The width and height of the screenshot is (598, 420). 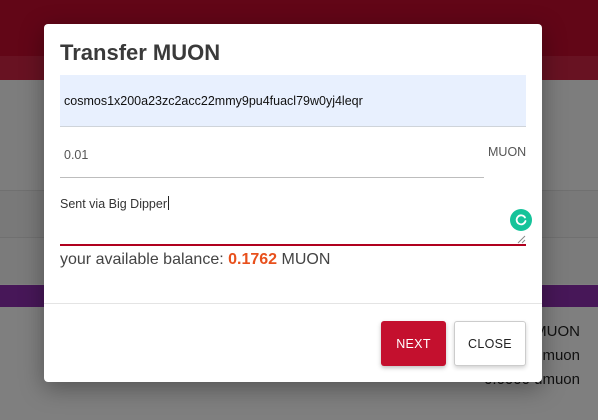 What do you see at coordinates (521, 239) in the screenshot?
I see `resize-grip-icon` at bounding box center [521, 239].